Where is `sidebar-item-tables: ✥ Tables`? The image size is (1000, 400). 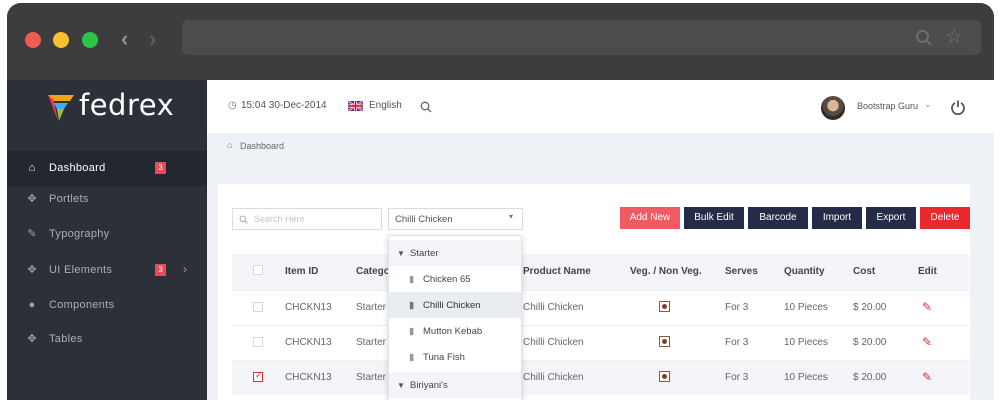 sidebar-item-tables: ✥ Tables is located at coordinates (107, 339).